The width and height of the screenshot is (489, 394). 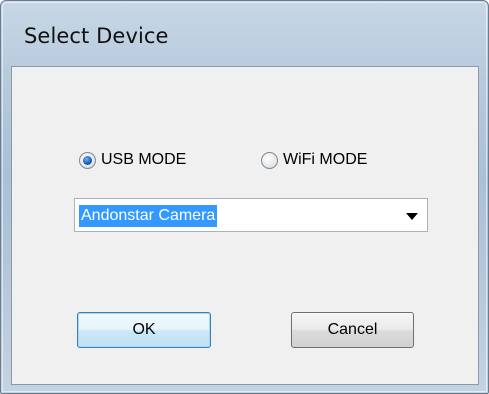 What do you see at coordinates (325, 159) in the screenshot?
I see `wifi-mode-label: WiFi MODE` at bounding box center [325, 159].